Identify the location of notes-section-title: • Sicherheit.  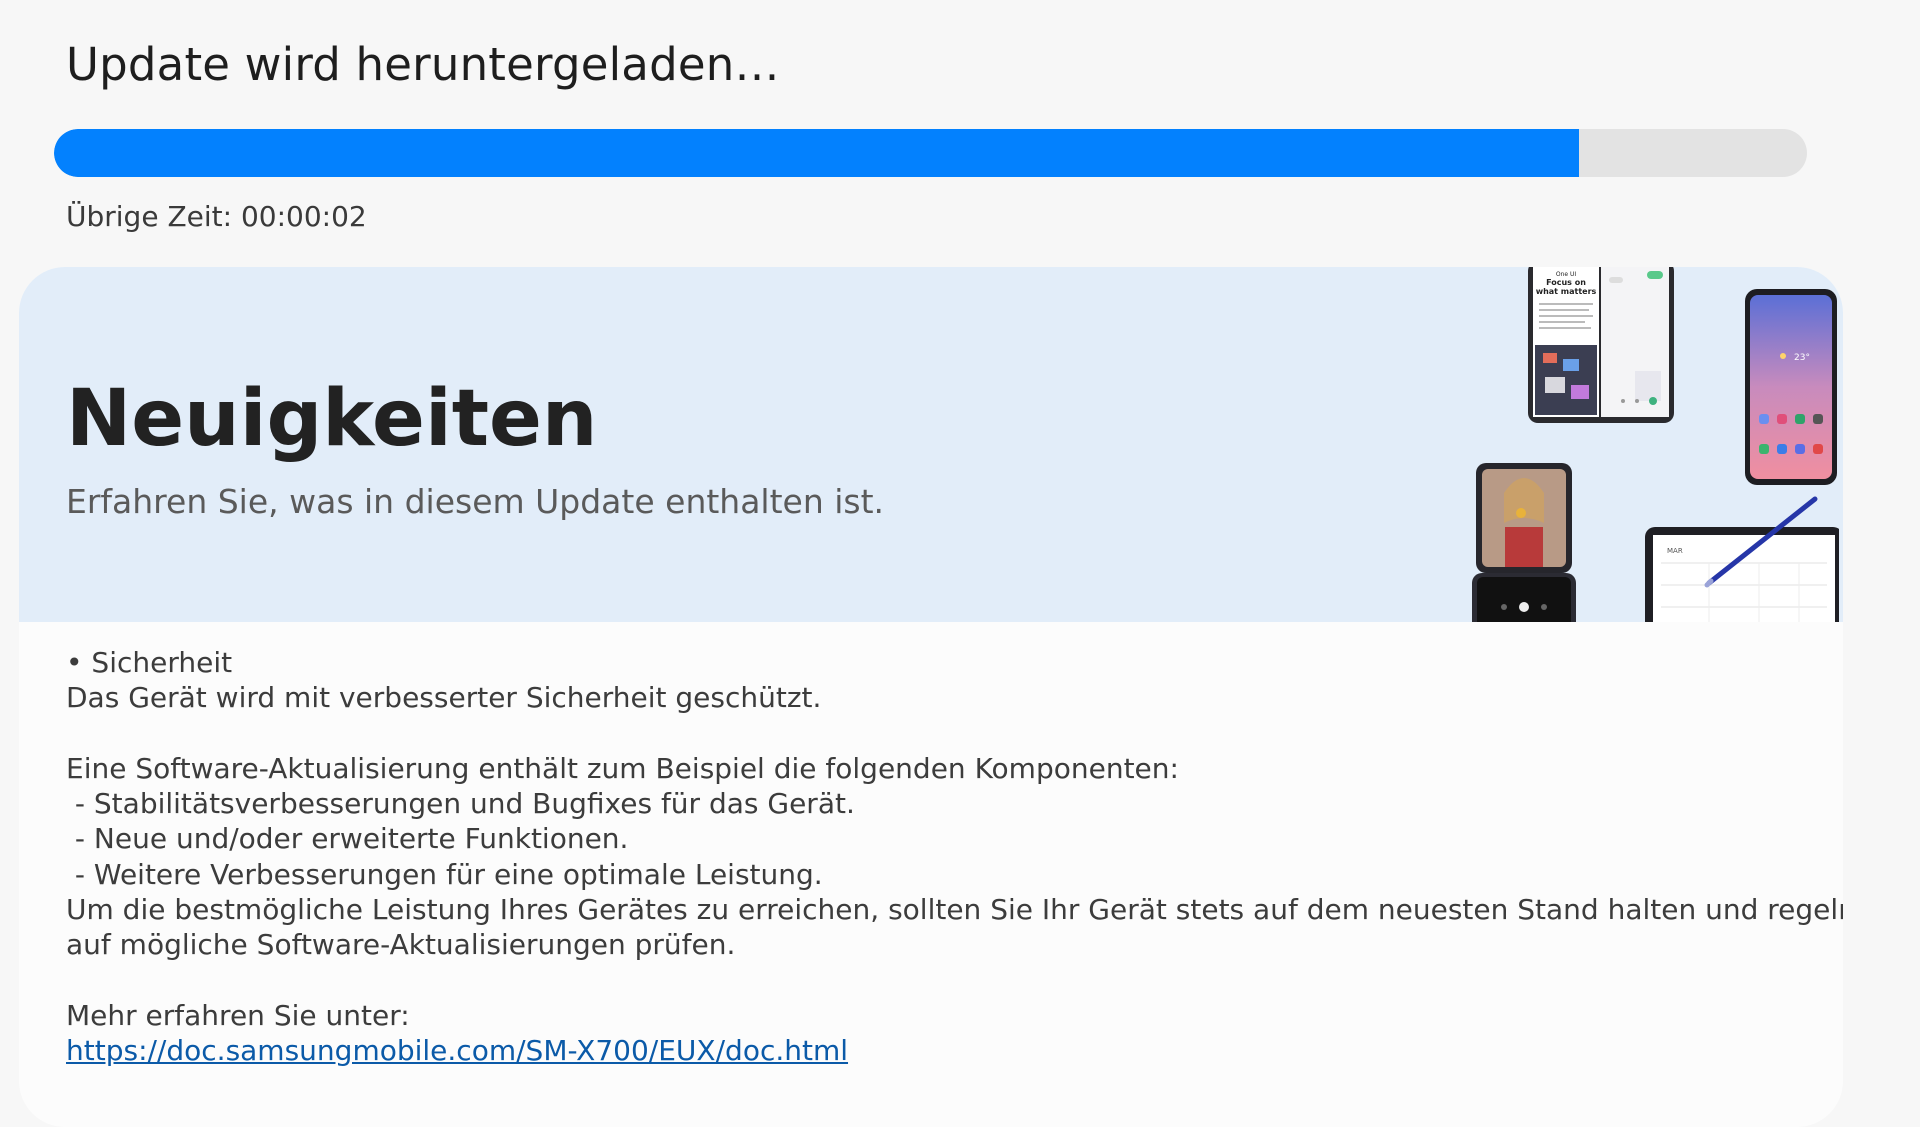
(149, 662).